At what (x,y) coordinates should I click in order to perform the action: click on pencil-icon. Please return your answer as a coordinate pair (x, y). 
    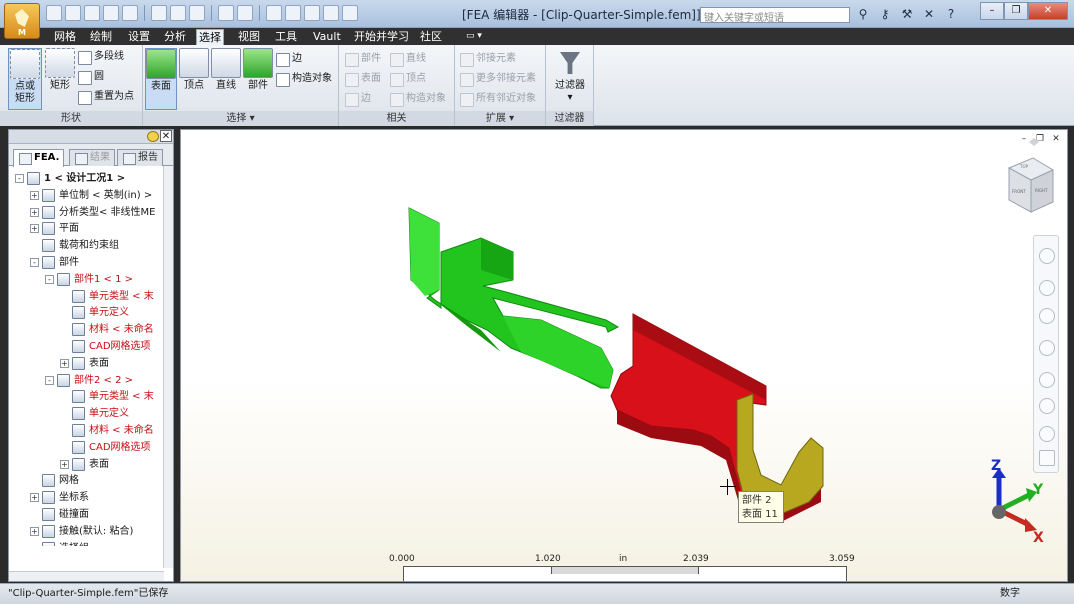
    Looking at the image, I should click on (178, 13).